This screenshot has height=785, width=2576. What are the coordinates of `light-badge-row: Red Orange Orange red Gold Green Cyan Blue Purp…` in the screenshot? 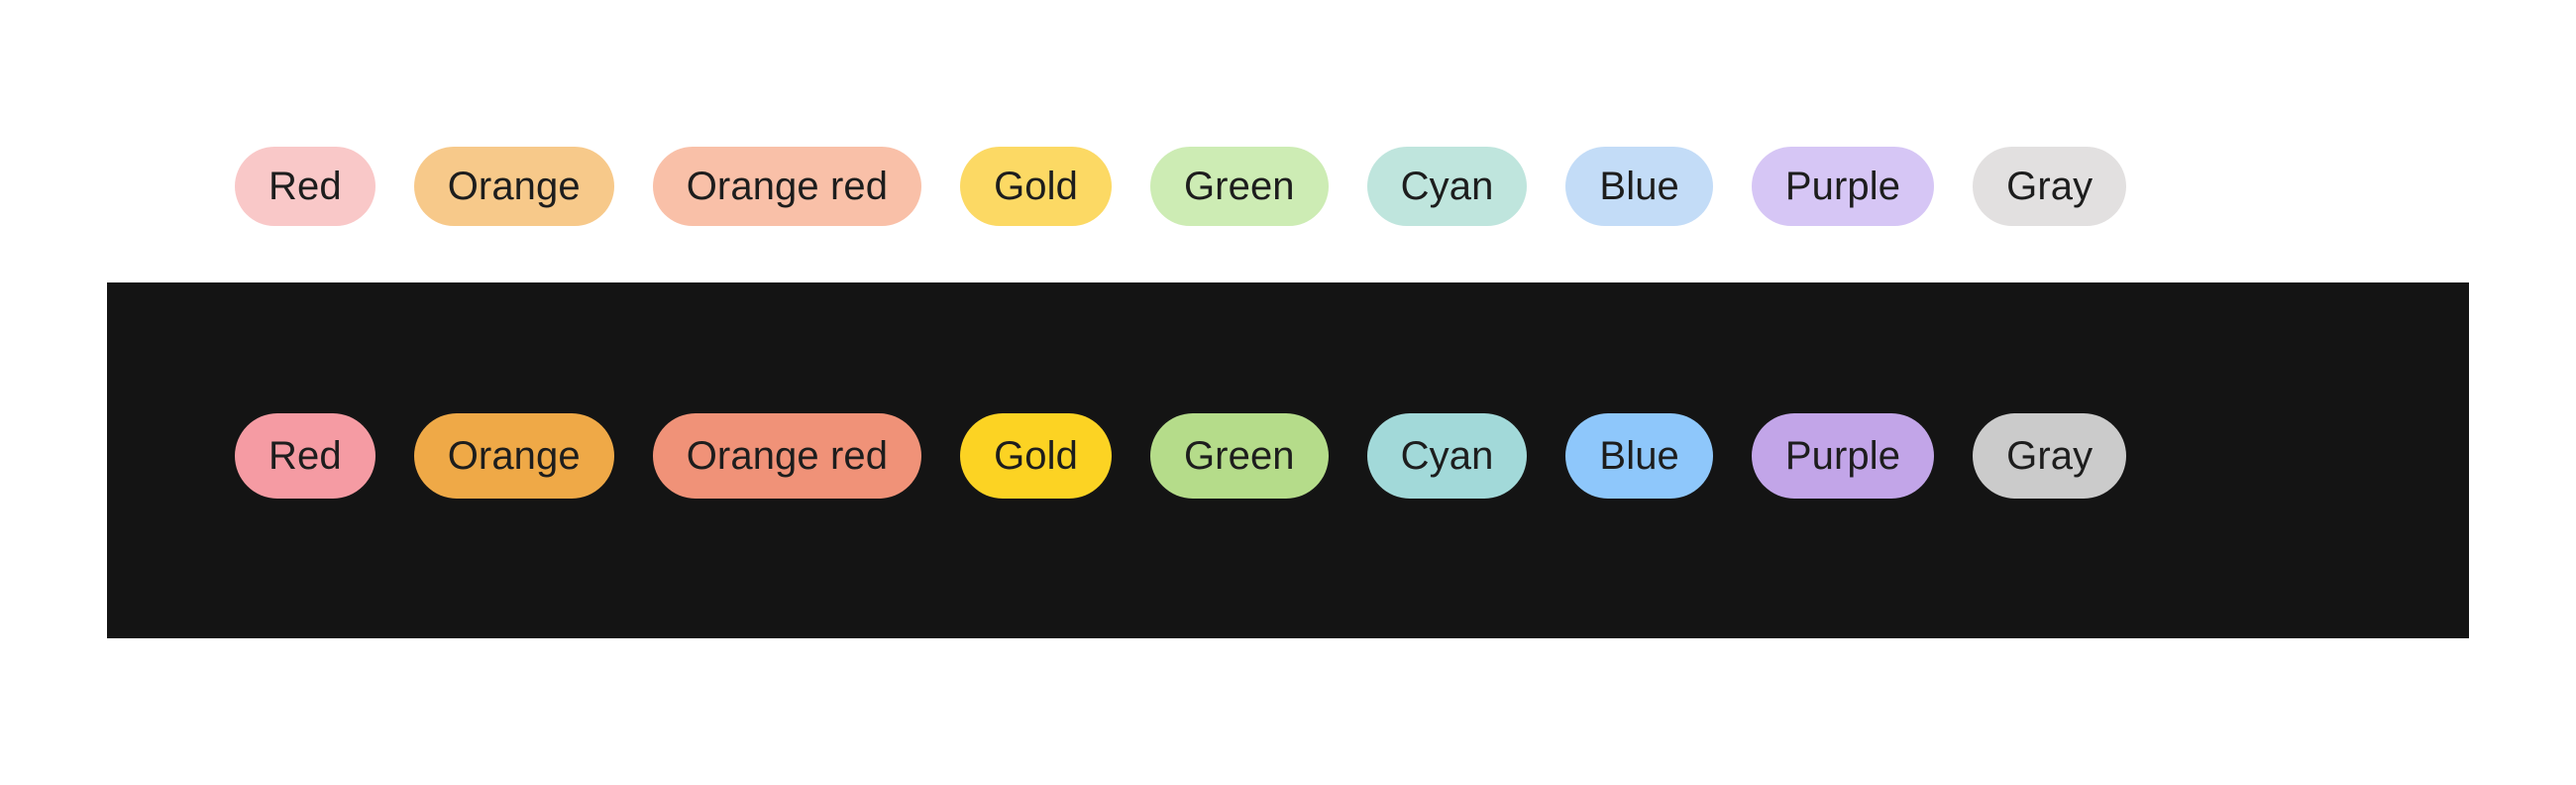 It's located at (1181, 186).